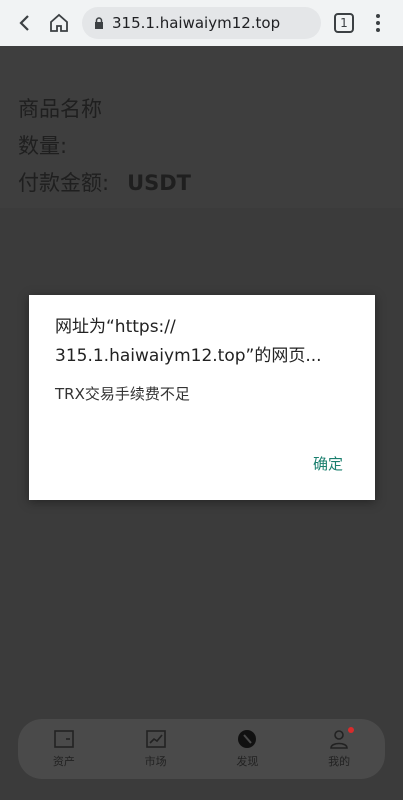 Image resolution: width=403 pixels, height=800 pixels. Describe the element at coordinates (351, 730) in the screenshot. I see `notification-dot` at that location.